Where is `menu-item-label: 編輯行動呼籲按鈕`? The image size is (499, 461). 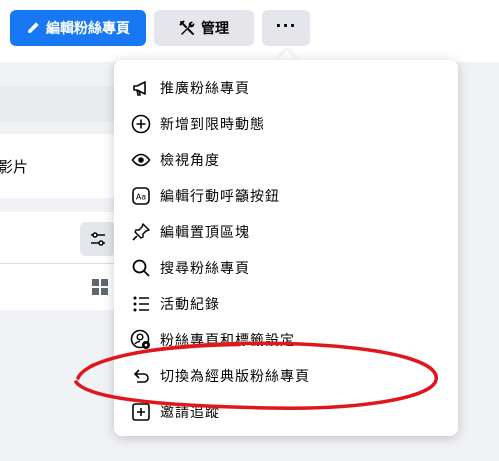
menu-item-label: 編輯行動呼籲按鈕 is located at coordinates (220, 197).